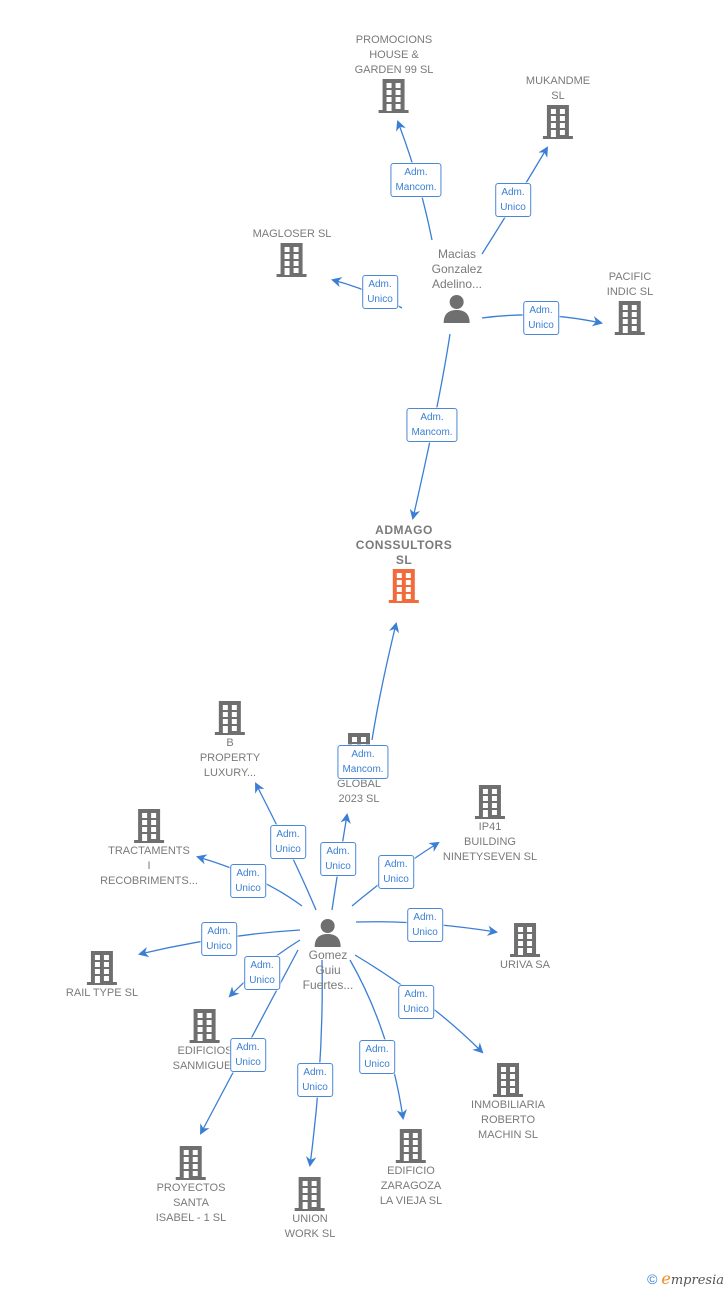  Describe the element at coordinates (248, 881) in the screenshot. I see `edge-label-tractaments: Adm. Unico` at that location.